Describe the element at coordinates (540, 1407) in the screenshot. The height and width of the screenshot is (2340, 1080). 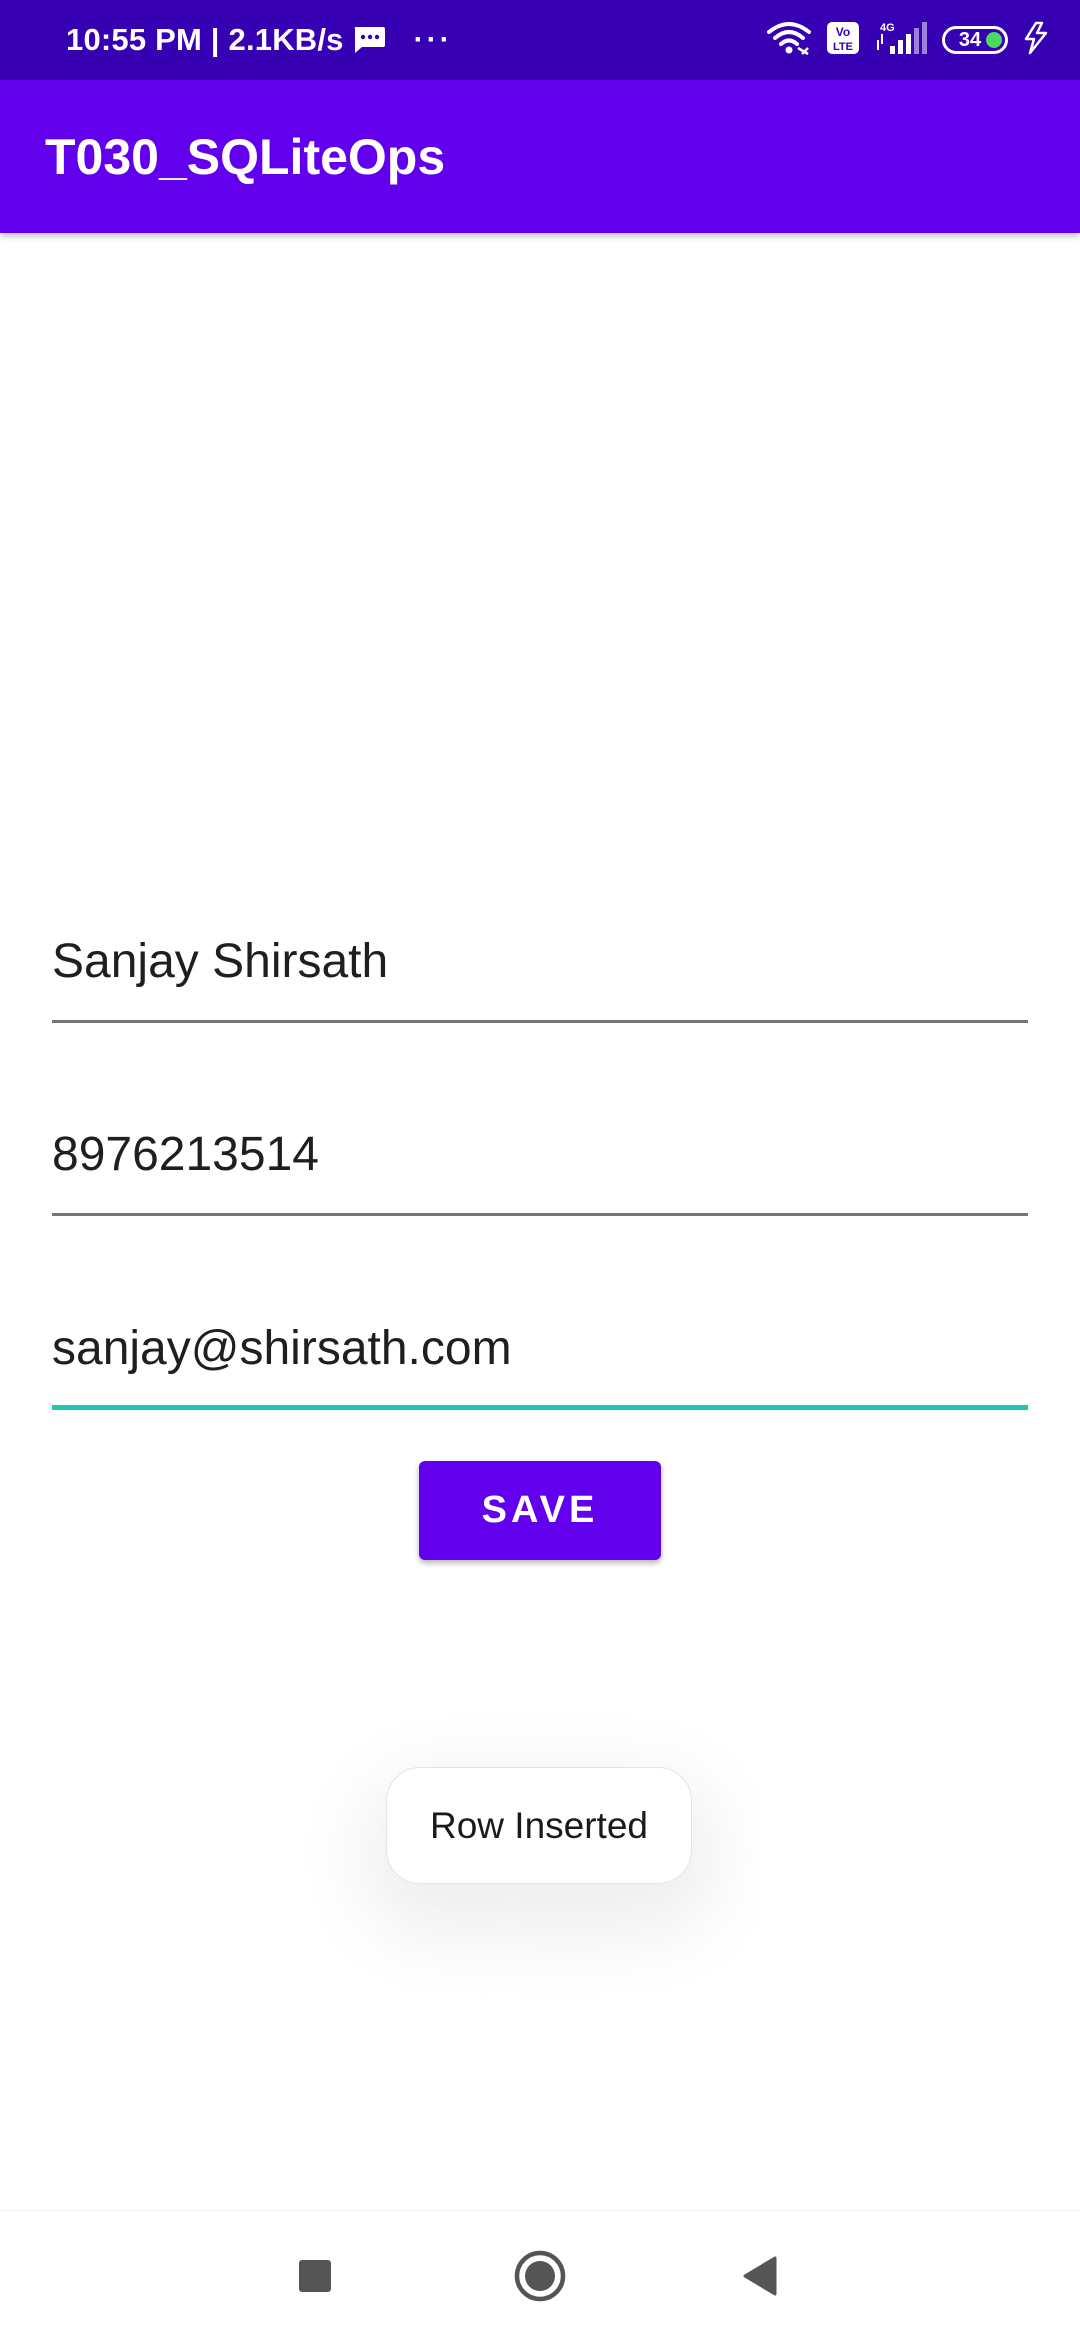
I see `email-field-underline` at that location.